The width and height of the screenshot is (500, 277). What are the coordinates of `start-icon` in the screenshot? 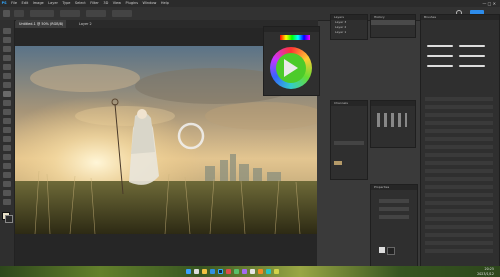 It's located at (188, 271).